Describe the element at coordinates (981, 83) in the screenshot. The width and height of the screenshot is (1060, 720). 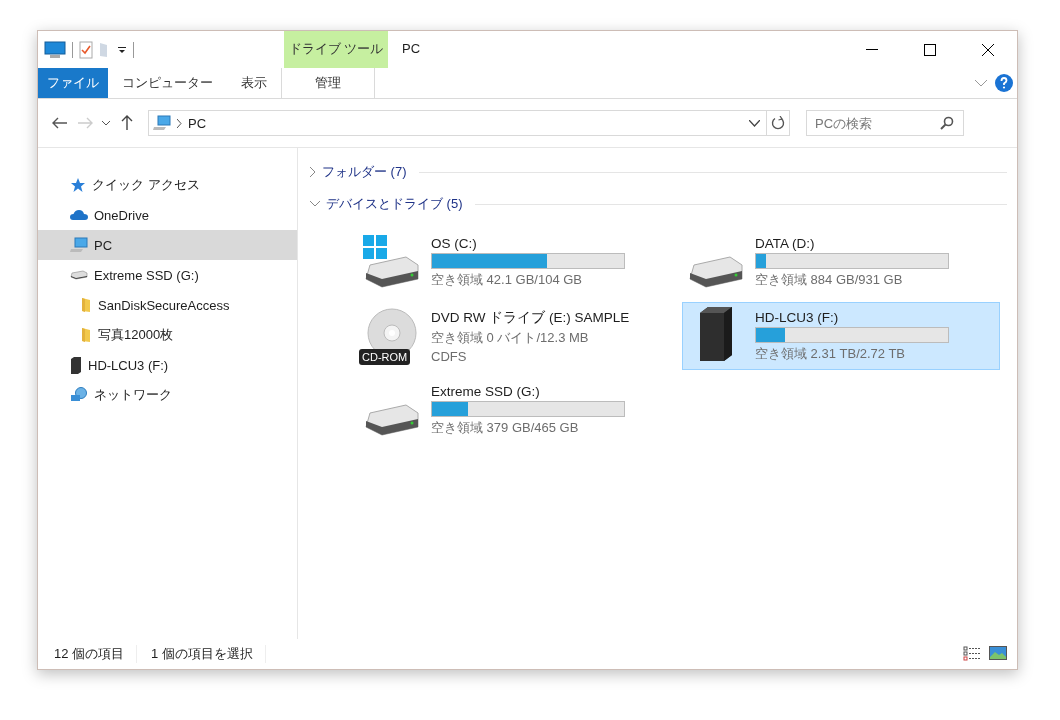
I see `expand-ribbon-icon` at that location.